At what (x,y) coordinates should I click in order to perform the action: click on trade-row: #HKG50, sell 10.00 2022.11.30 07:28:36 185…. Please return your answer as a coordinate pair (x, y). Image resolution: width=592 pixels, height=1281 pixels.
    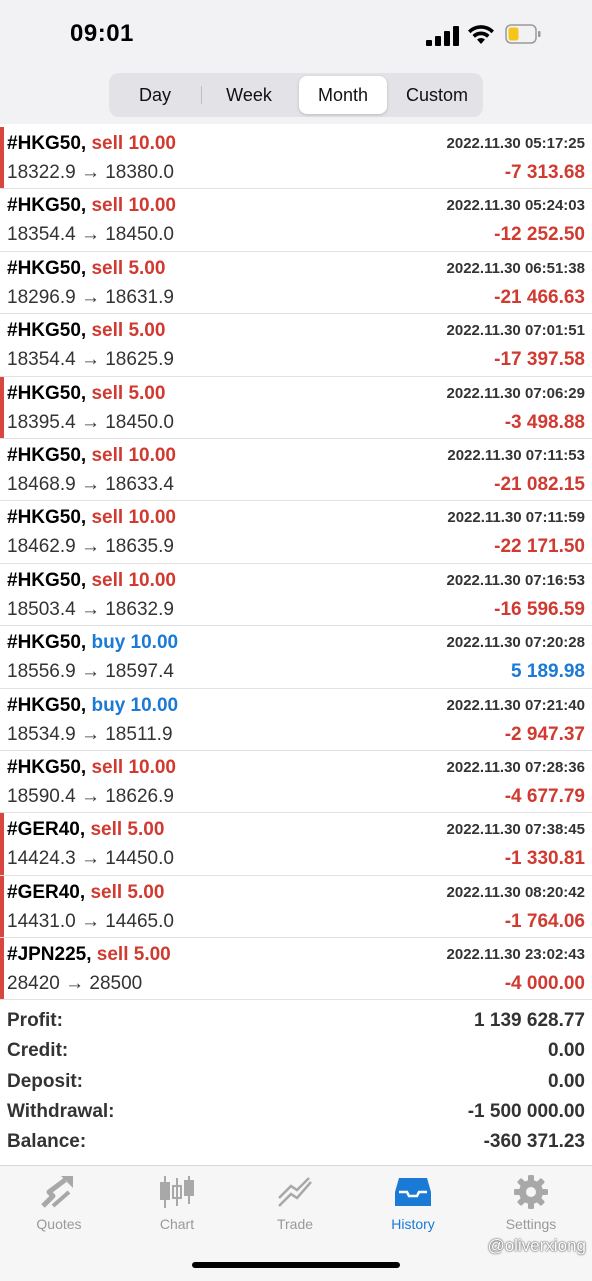
    Looking at the image, I should click on (296, 782).